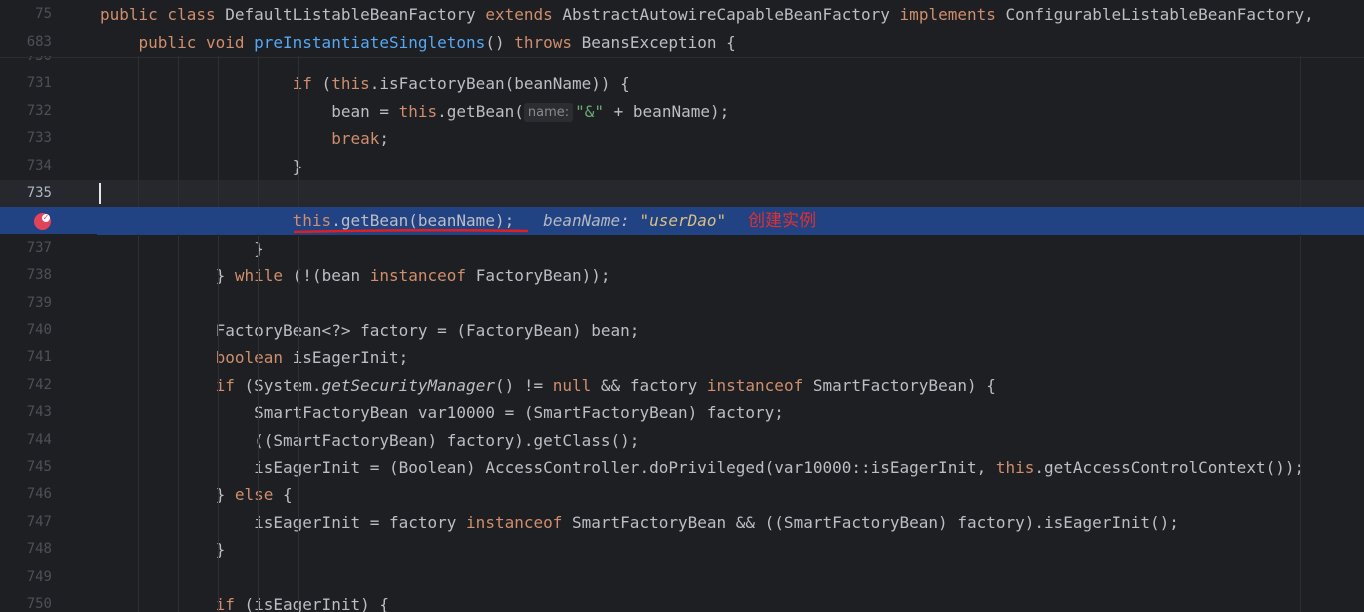 Image resolution: width=1364 pixels, height=612 pixels. Describe the element at coordinates (26, 357) in the screenshot. I see `line-number: 741` at that location.